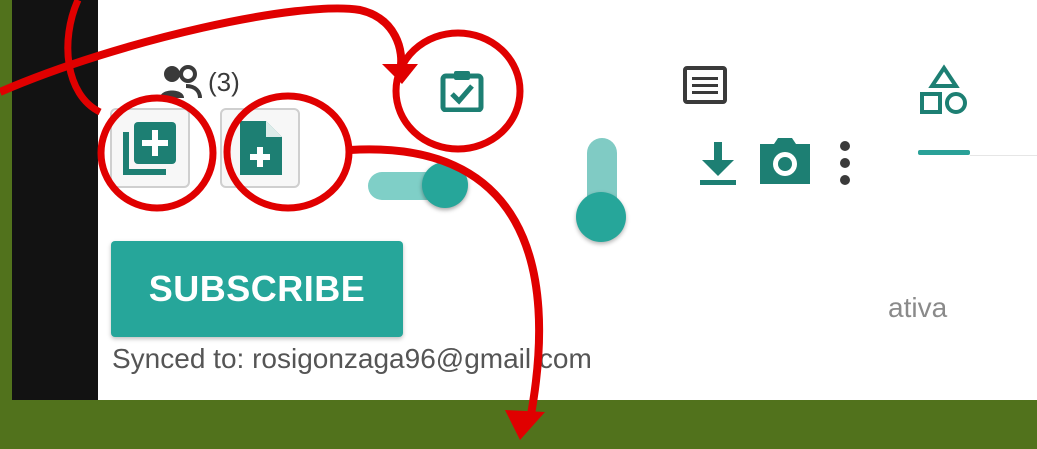 This screenshot has width=1037, height=449. I want to click on shapes-icon, so click(943, 89).